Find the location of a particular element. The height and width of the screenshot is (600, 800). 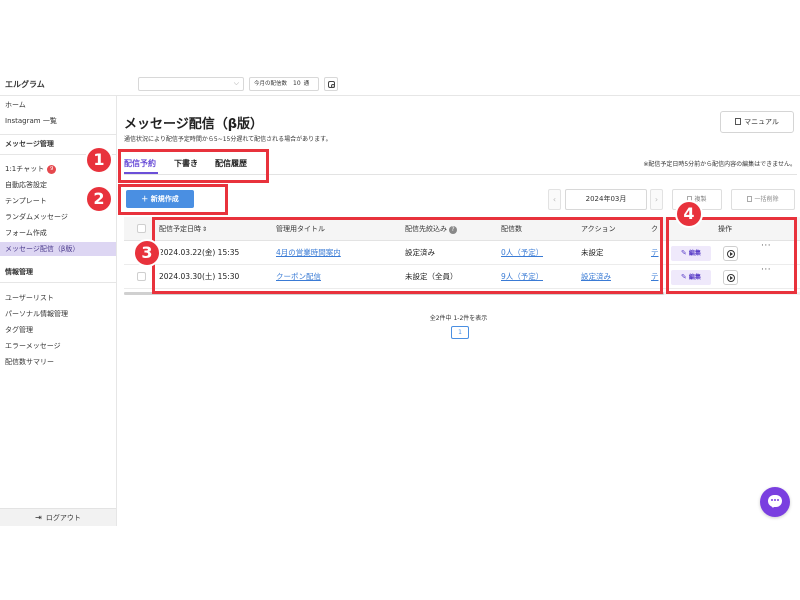

bulk-delete-button: 一括削除 is located at coordinates (763, 199).